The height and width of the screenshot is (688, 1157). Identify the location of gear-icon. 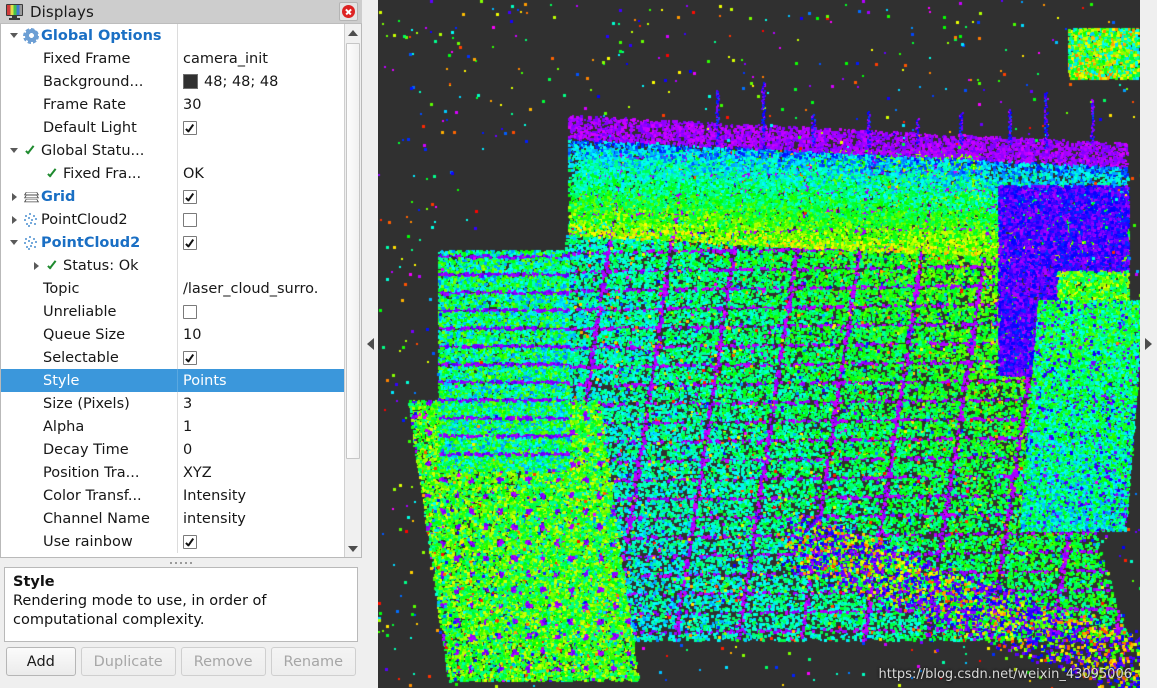
(31, 35).